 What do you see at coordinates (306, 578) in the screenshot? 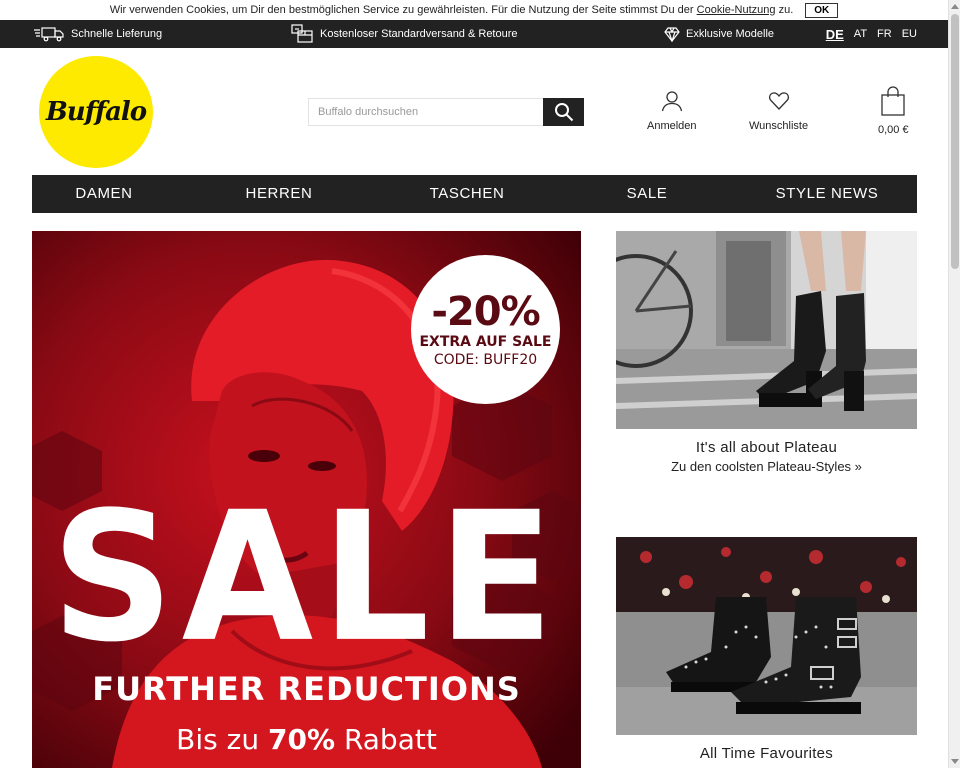
I see `hero-headline: SALE` at bounding box center [306, 578].